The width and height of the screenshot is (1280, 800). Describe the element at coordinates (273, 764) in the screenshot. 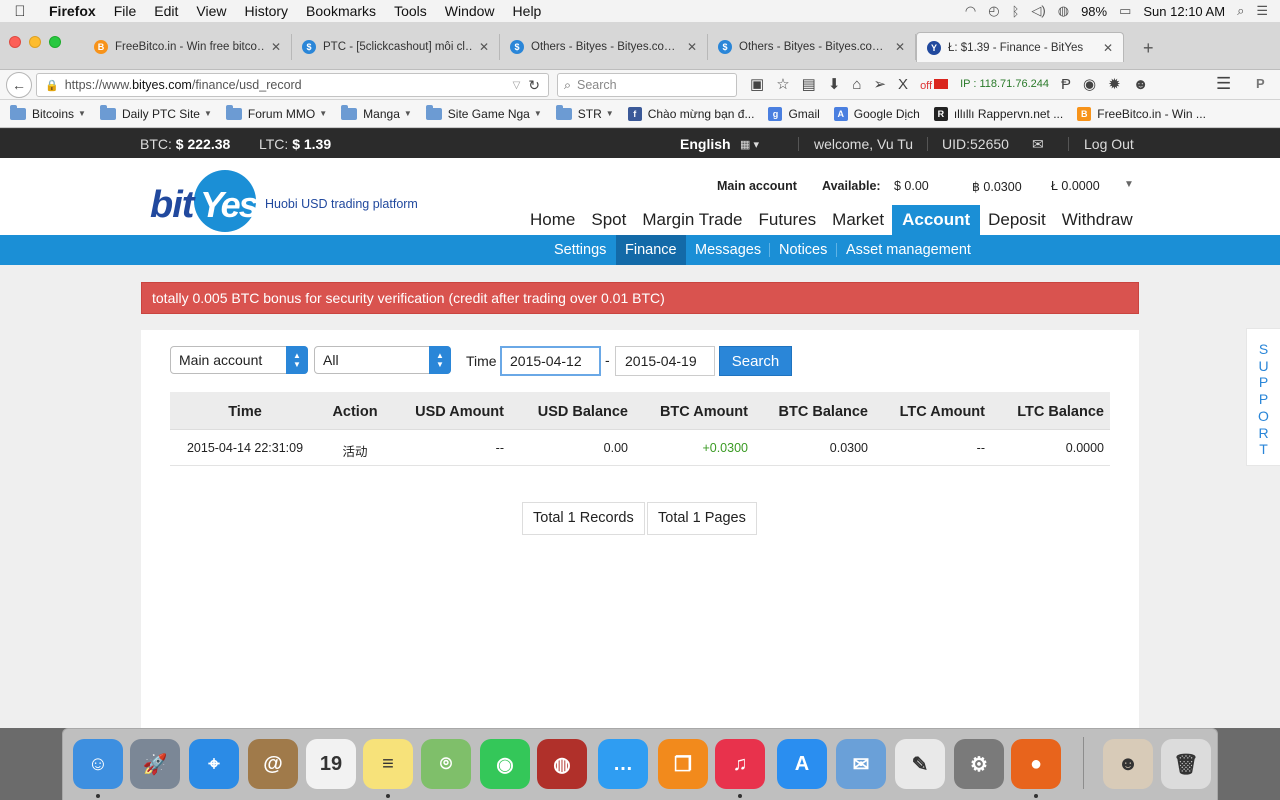

I see `contacts-icon: @` at that location.